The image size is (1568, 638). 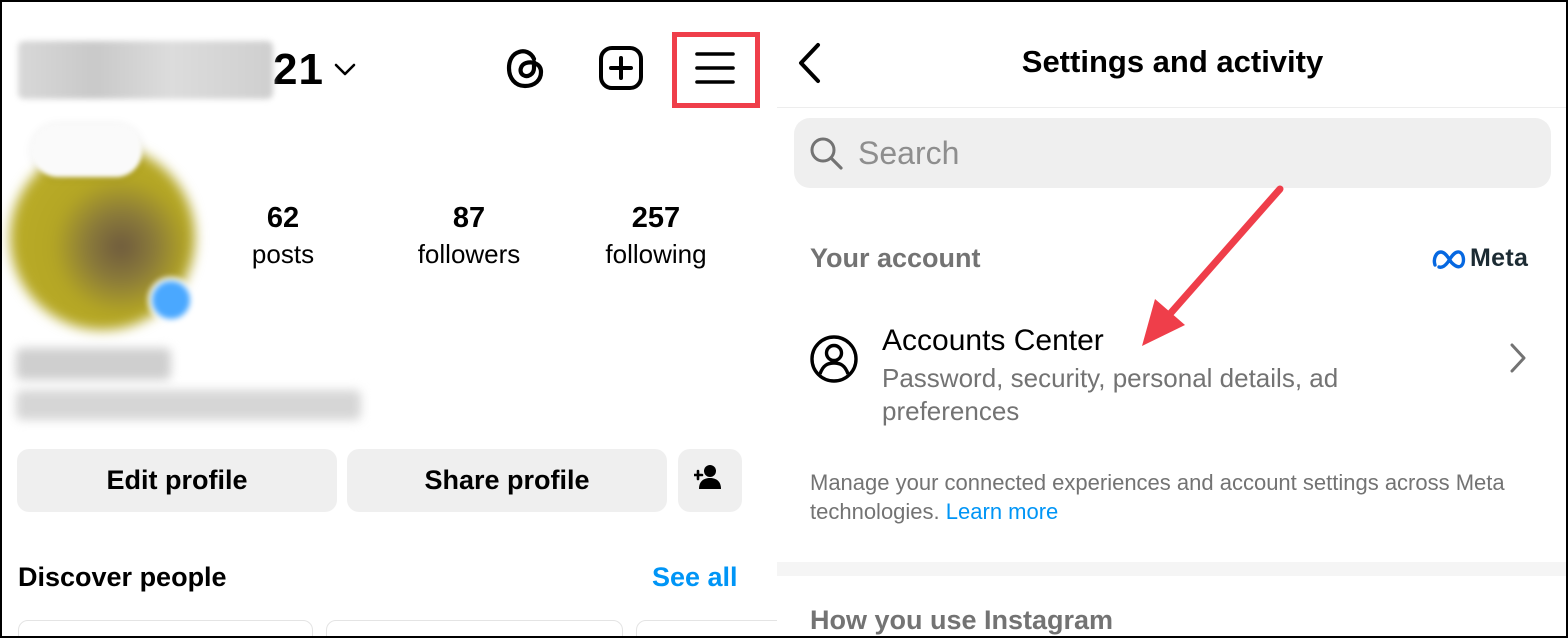 I want to click on see-all-link: See all, so click(x=695, y=577).